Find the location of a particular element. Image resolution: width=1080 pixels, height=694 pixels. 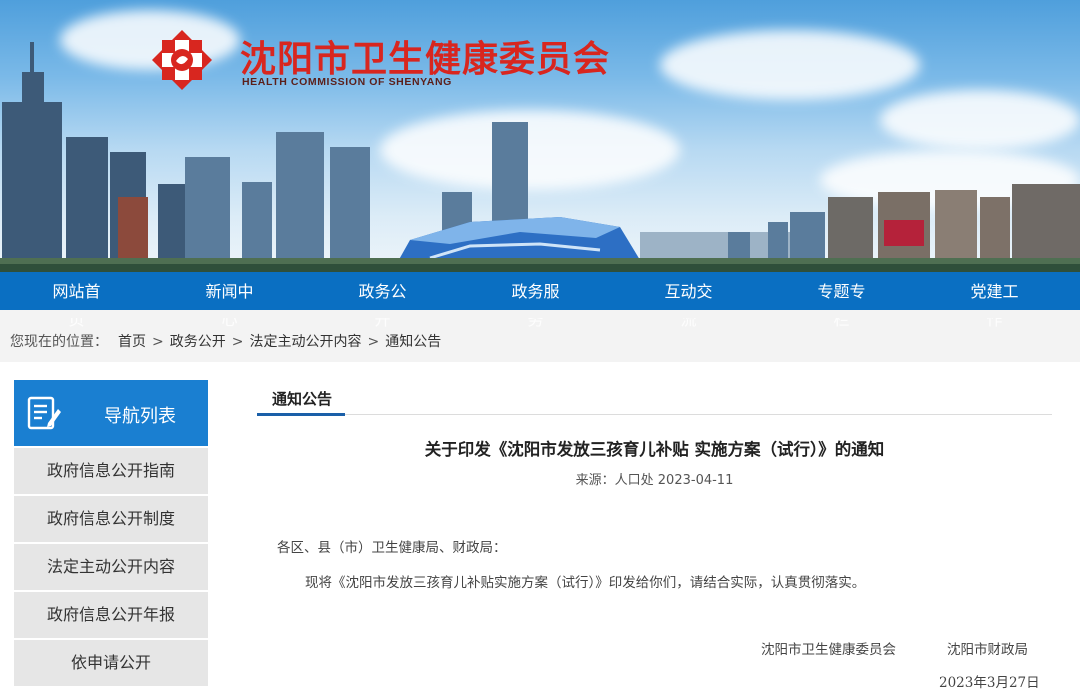

nav-item-news: 新闻中 is located at coordinates (229, 291).